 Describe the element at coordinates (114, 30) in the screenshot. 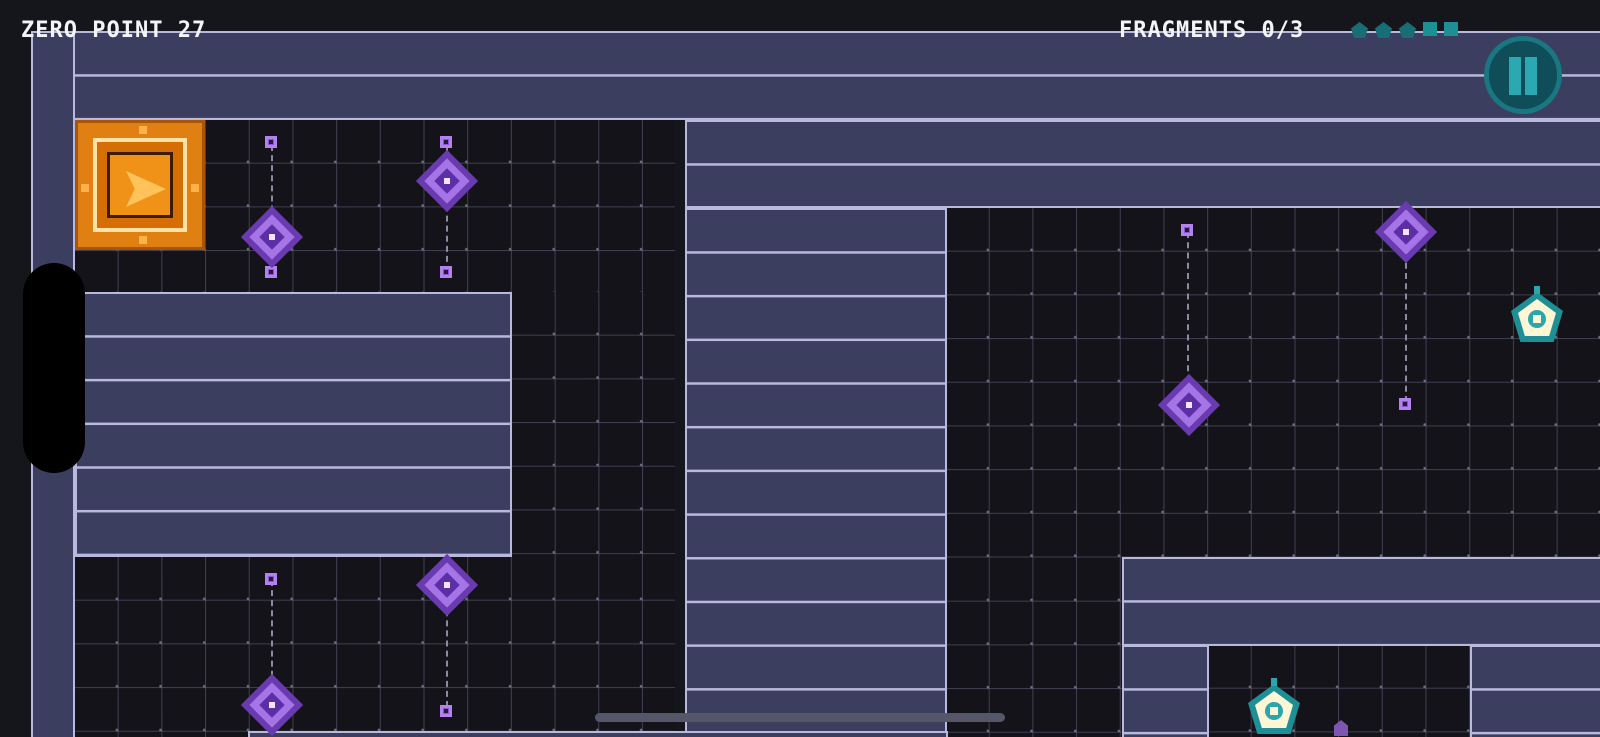

I see `level-title: ZERO POINT 27` at that location.